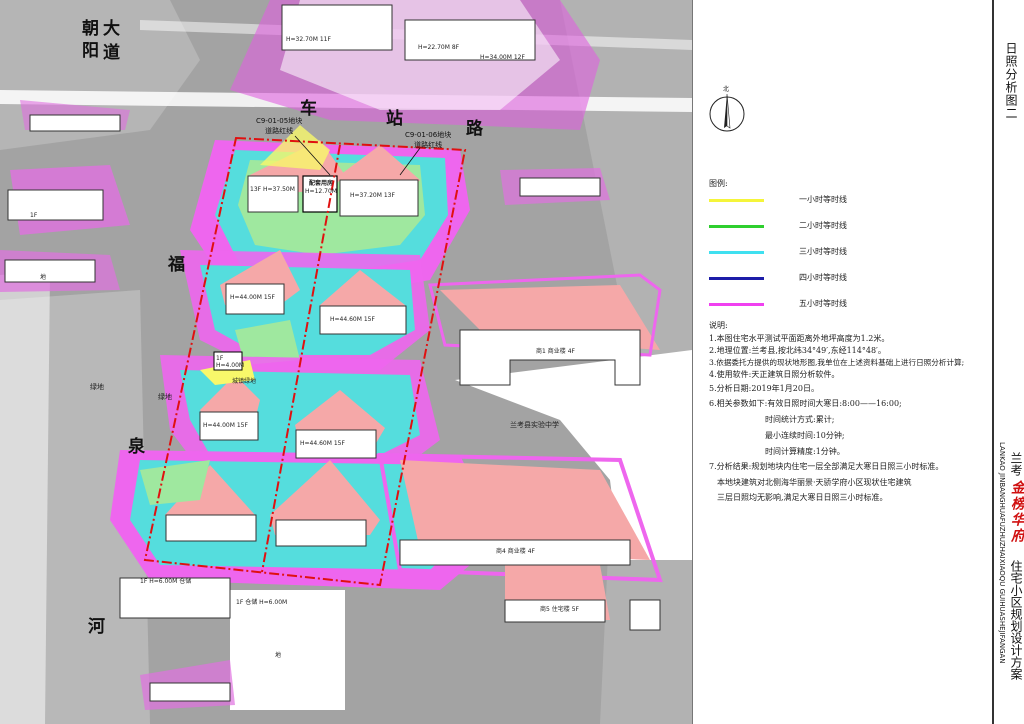 This screenshot has height=724, width=1024. I want to click on north-label: 北, so click(726, 89).